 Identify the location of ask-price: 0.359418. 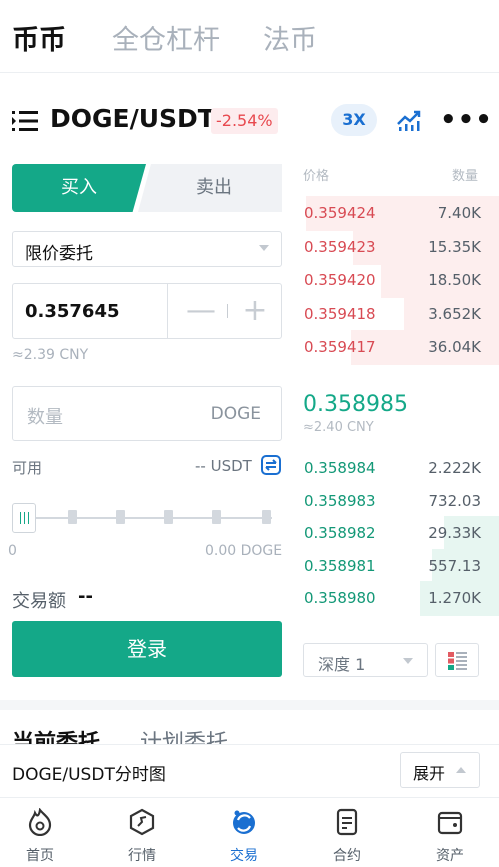
(340, 313).